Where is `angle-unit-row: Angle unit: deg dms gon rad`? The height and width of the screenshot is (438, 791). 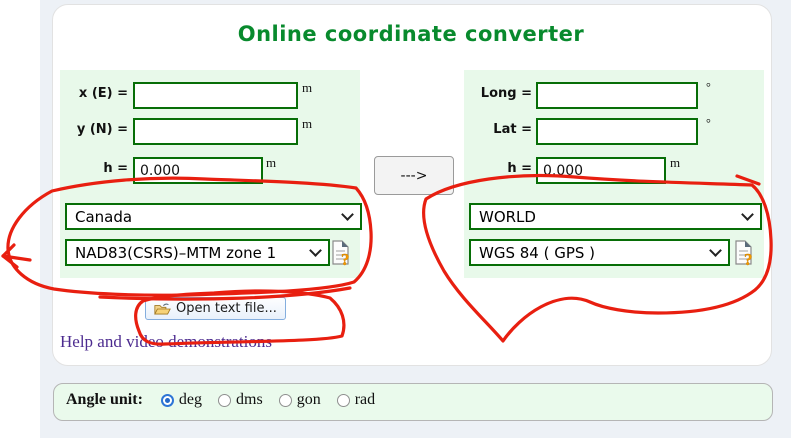
angle-unit-row: Angle unit: deg dms gon rad is located at coordinates (220, 400).